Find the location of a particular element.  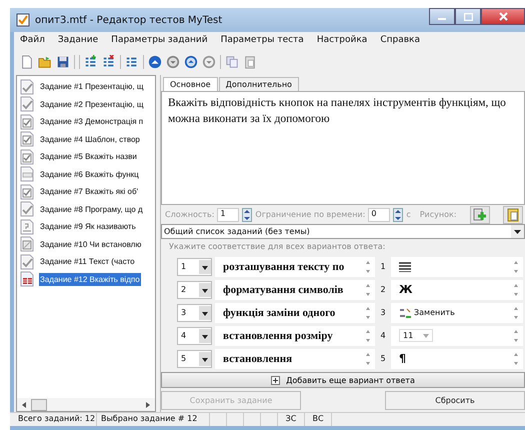

down-circle-icon is located at coordinates (173, 62).